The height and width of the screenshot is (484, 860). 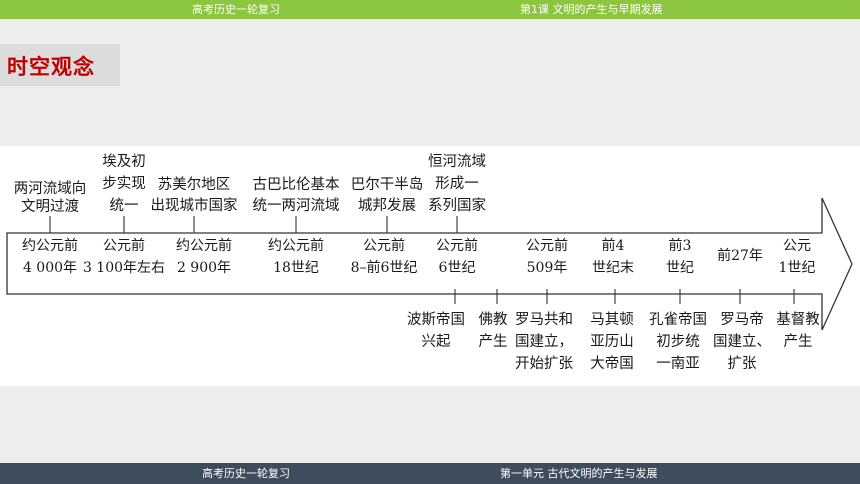 I want to click on bottom-event-3: 罗马共和 国建立， 开始扩张, so click(x=544, y=341).